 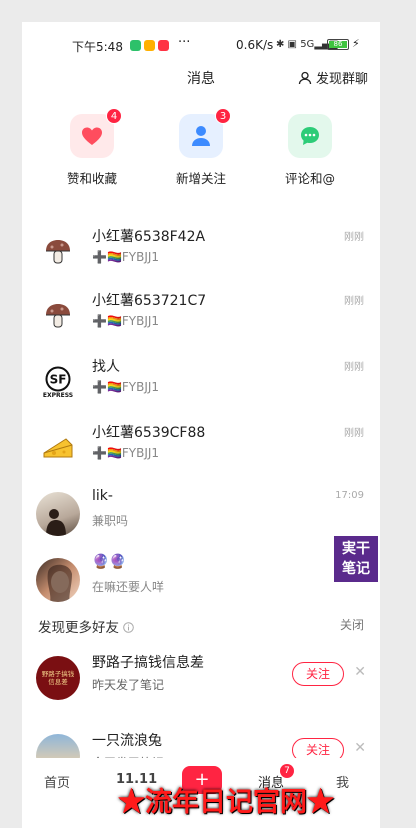 What do you see at coordinates (305, 77) in the screenshot?
I see `person-outline-icon` at bounding box center [305, 77].